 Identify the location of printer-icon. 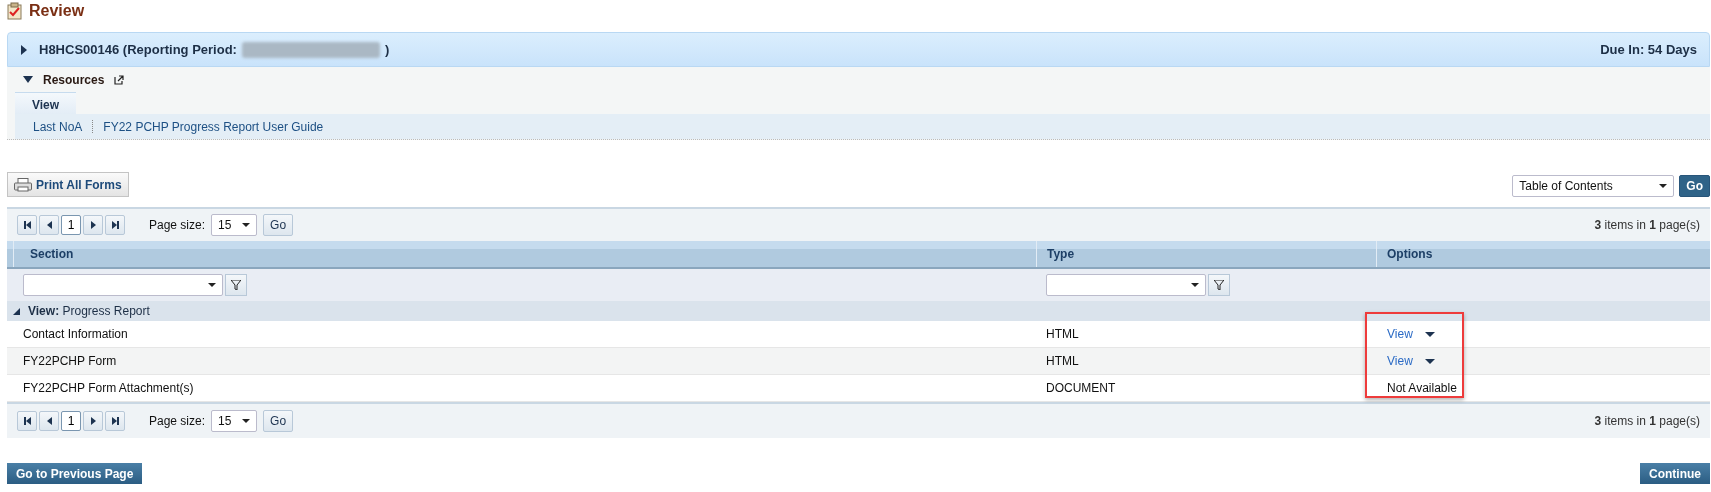
(23, 184).